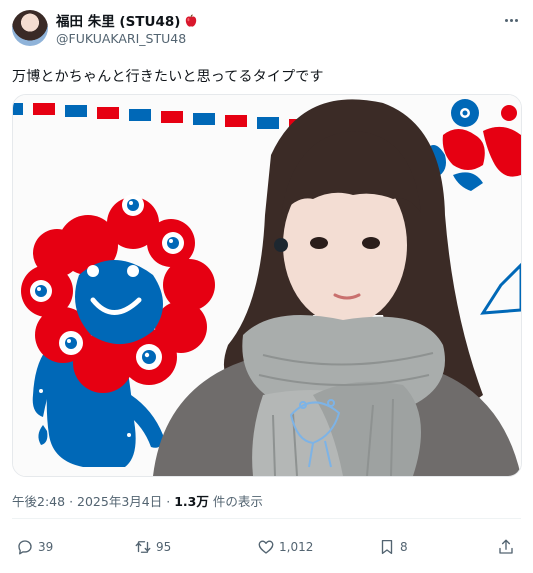 Image resolution: width=533 pixels, height=573 pixels. What do you see at coordinates (191, 501) in the screenshot?
I see `views-count: 1.3万` at bounding box center [191, 501].